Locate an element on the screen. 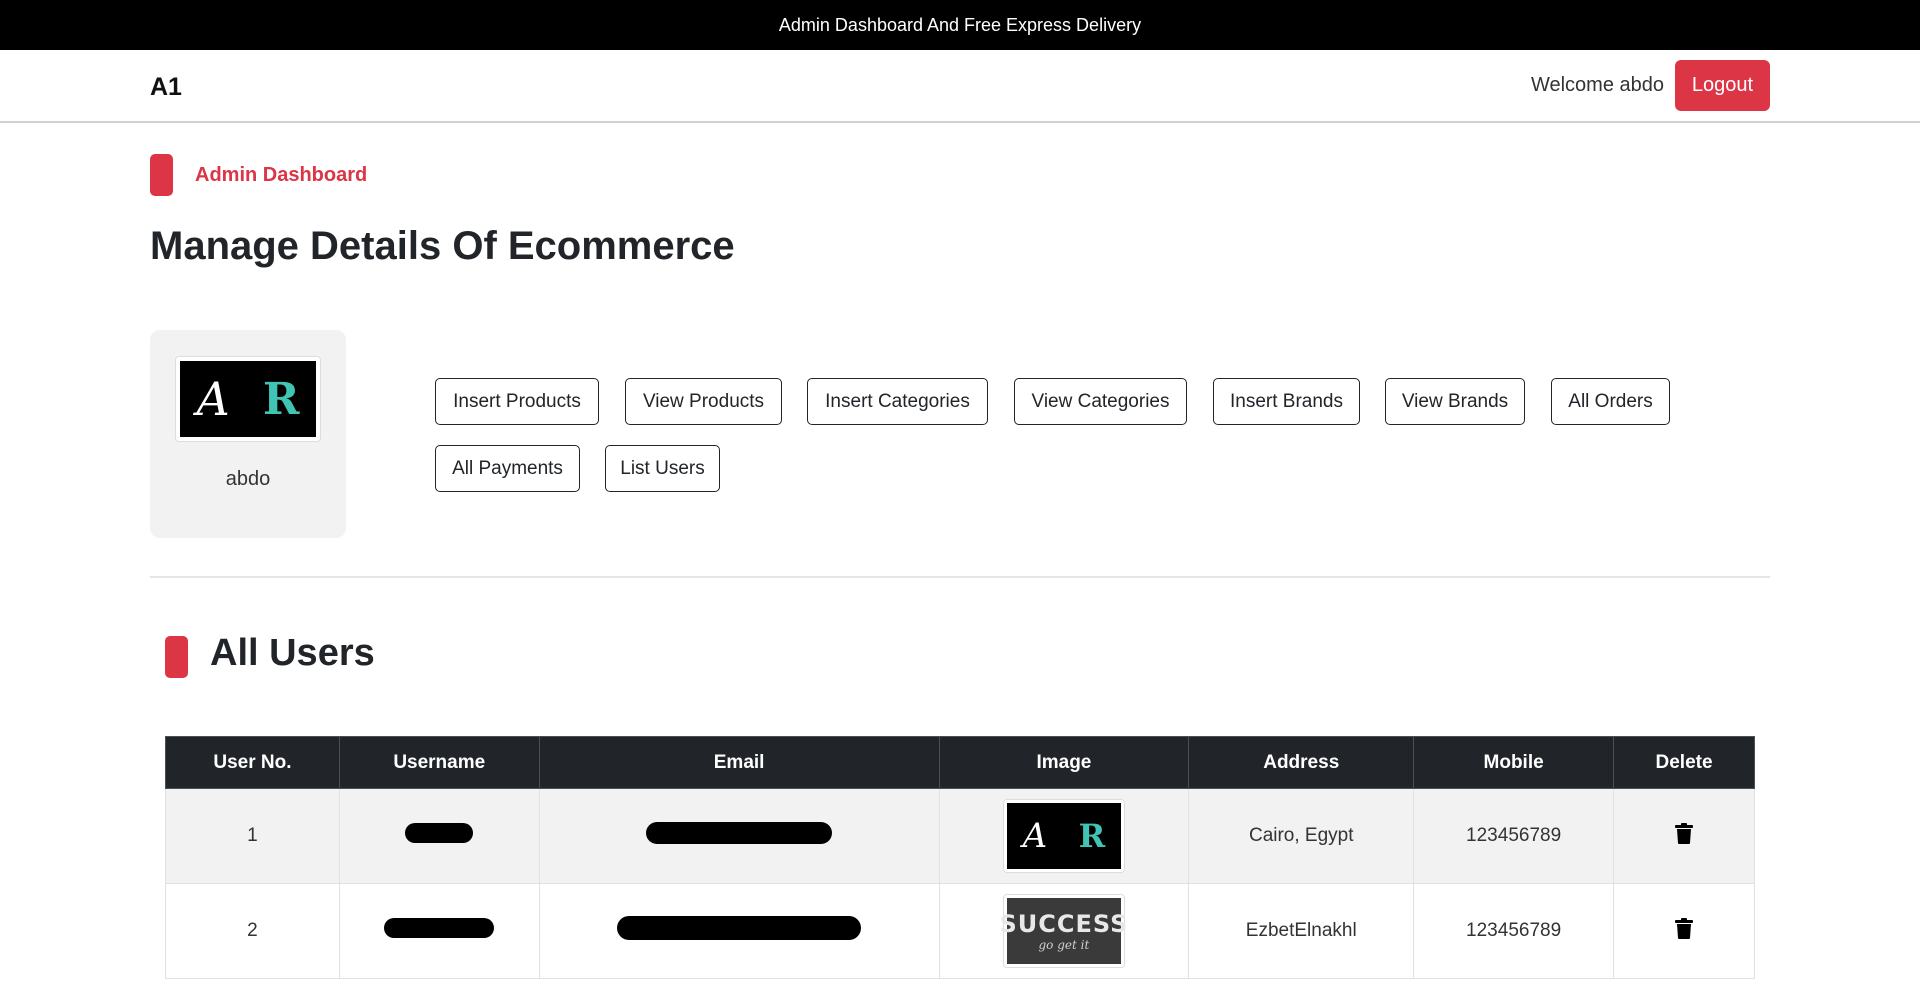 The width and height of the screenshot is (1920, 1002). eyebrow-label: Admin Dashboard is located at coordinates (281, 175).